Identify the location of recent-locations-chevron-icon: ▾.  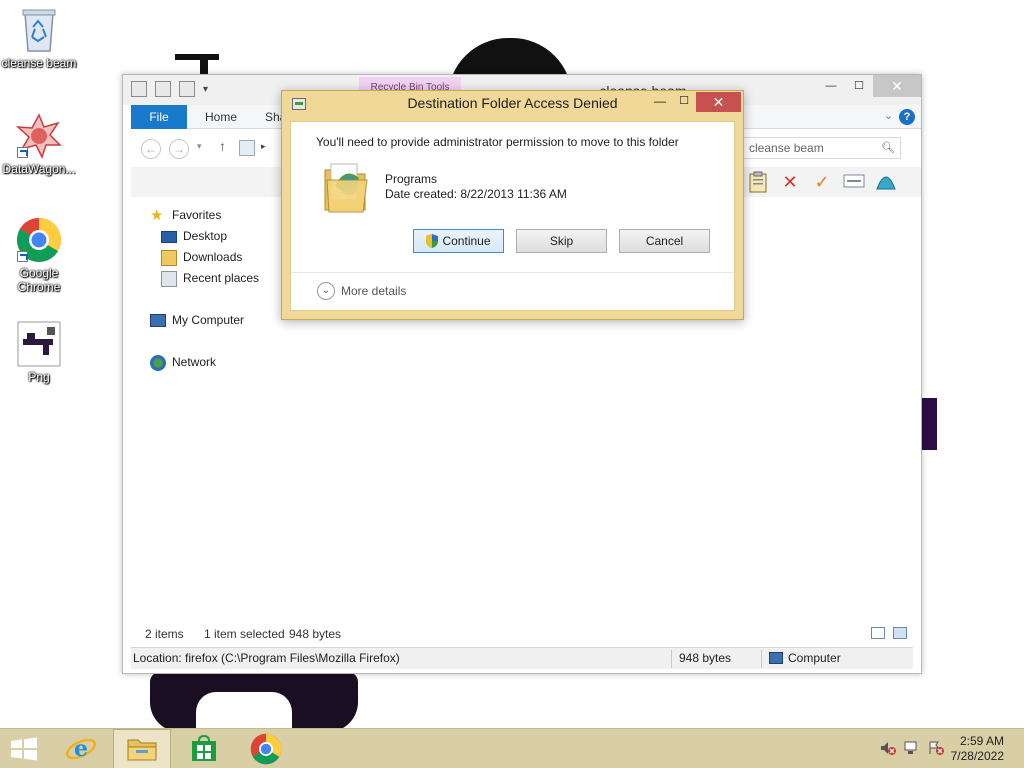
(199, 146).